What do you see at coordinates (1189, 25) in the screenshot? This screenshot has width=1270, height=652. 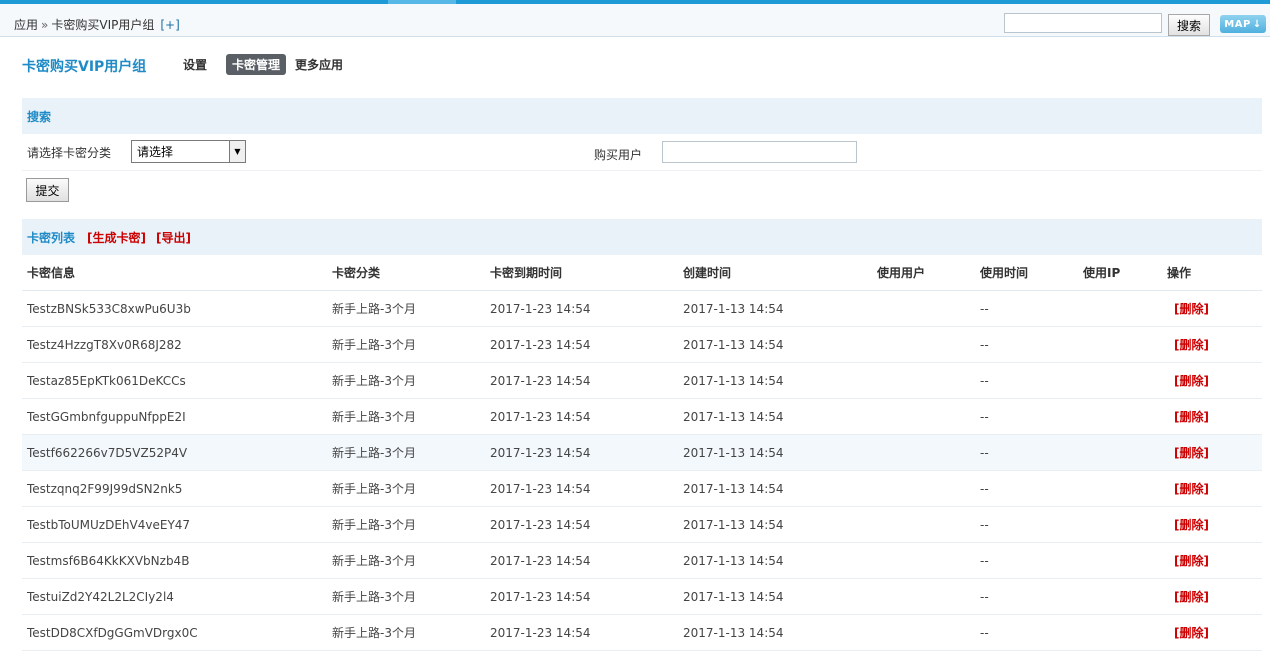 I see `top-search-button: 搜索` at bounding box center [1189, 25].